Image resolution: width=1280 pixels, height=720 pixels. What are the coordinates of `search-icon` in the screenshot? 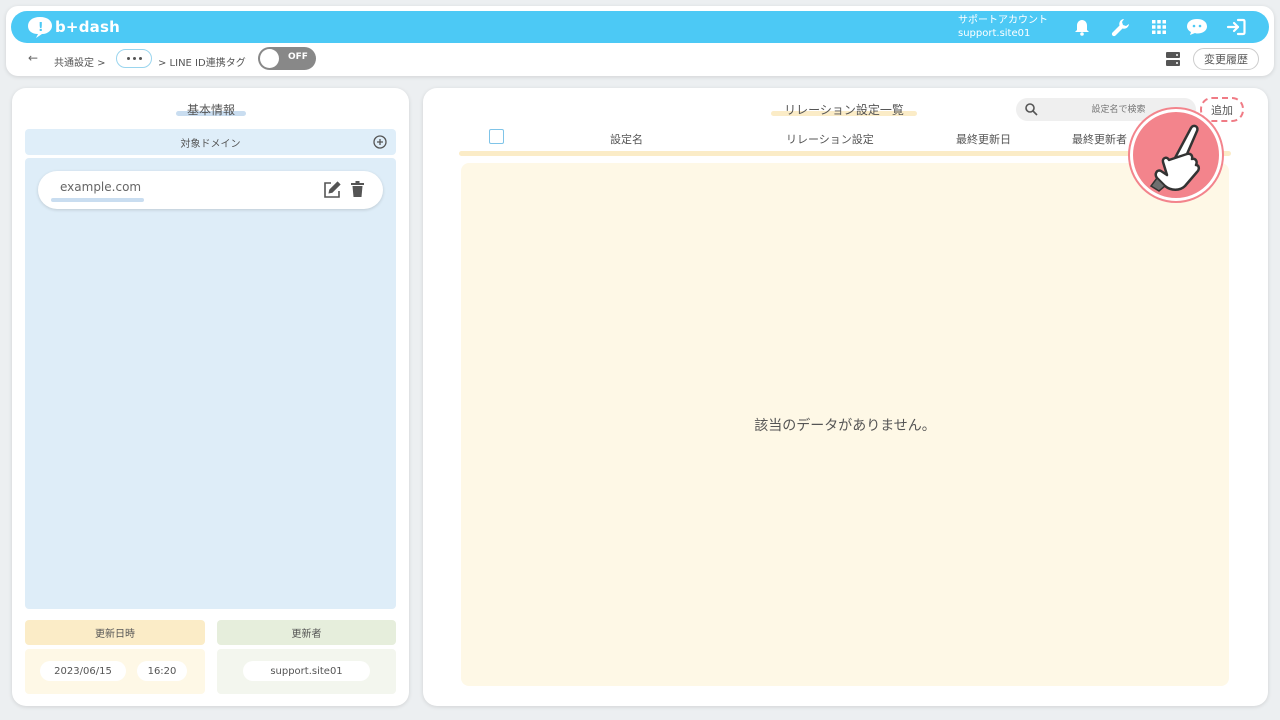 It's located at (1031, 109).